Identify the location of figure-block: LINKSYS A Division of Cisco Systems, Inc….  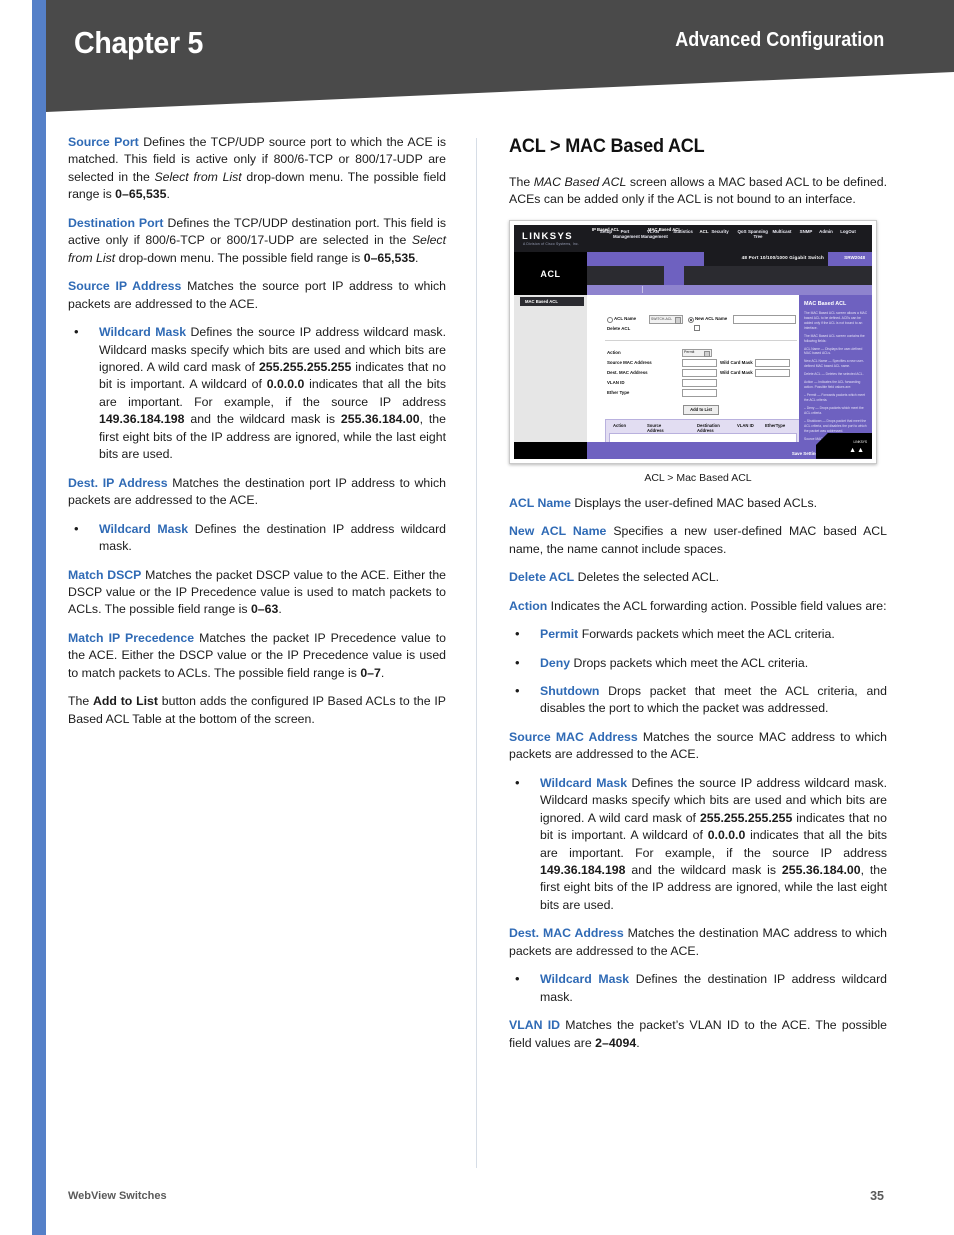
(698, 352).